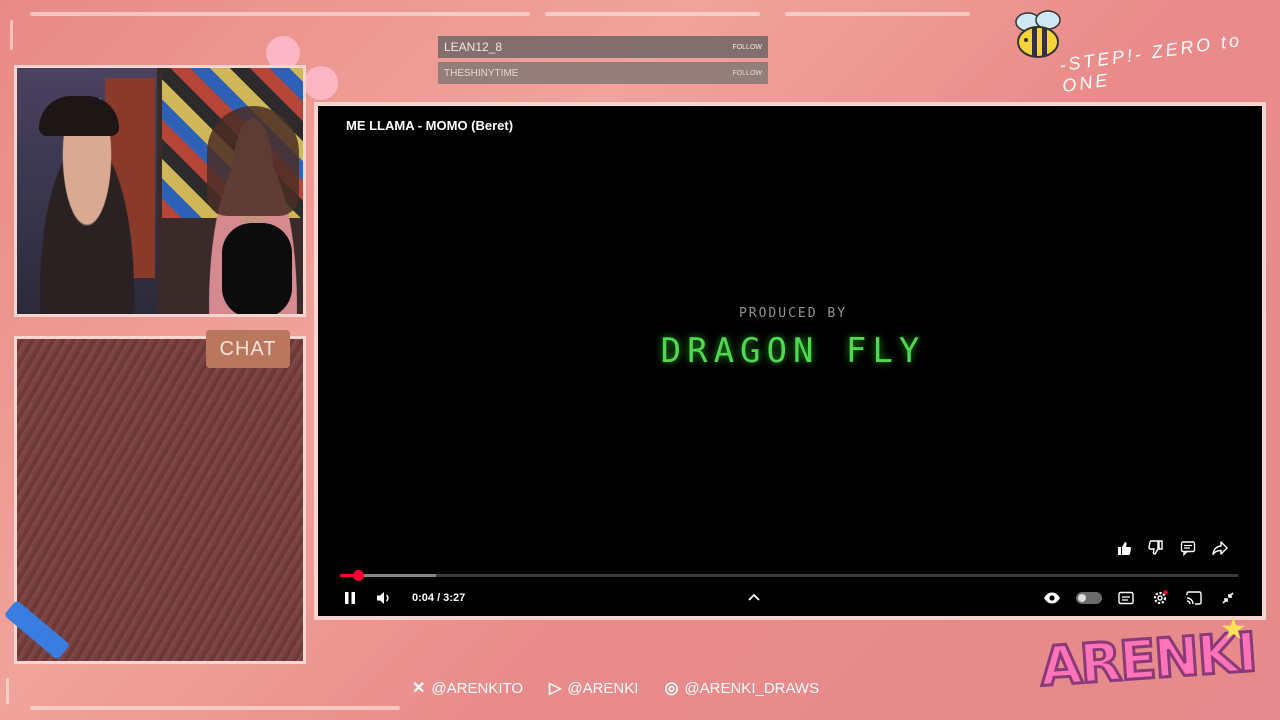 This screenshot has width=1280, height=720. What do you see at coordinates (1228, 598) in the screenshot?
I see `exit-fullscreen-icon` at bounding box center [1228, 598].